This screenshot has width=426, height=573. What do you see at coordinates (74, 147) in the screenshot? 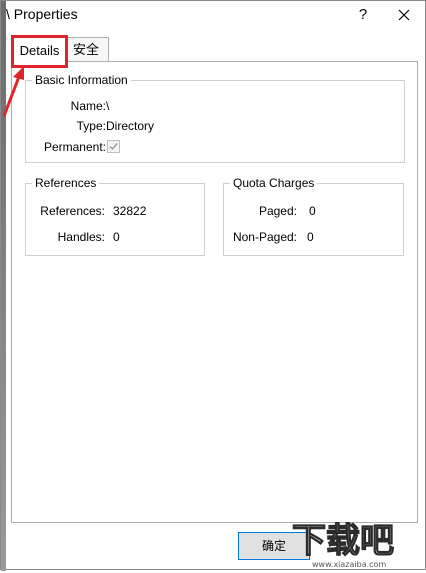
I see `permanent-label: Permanent:` at bounding box center [74, 147].